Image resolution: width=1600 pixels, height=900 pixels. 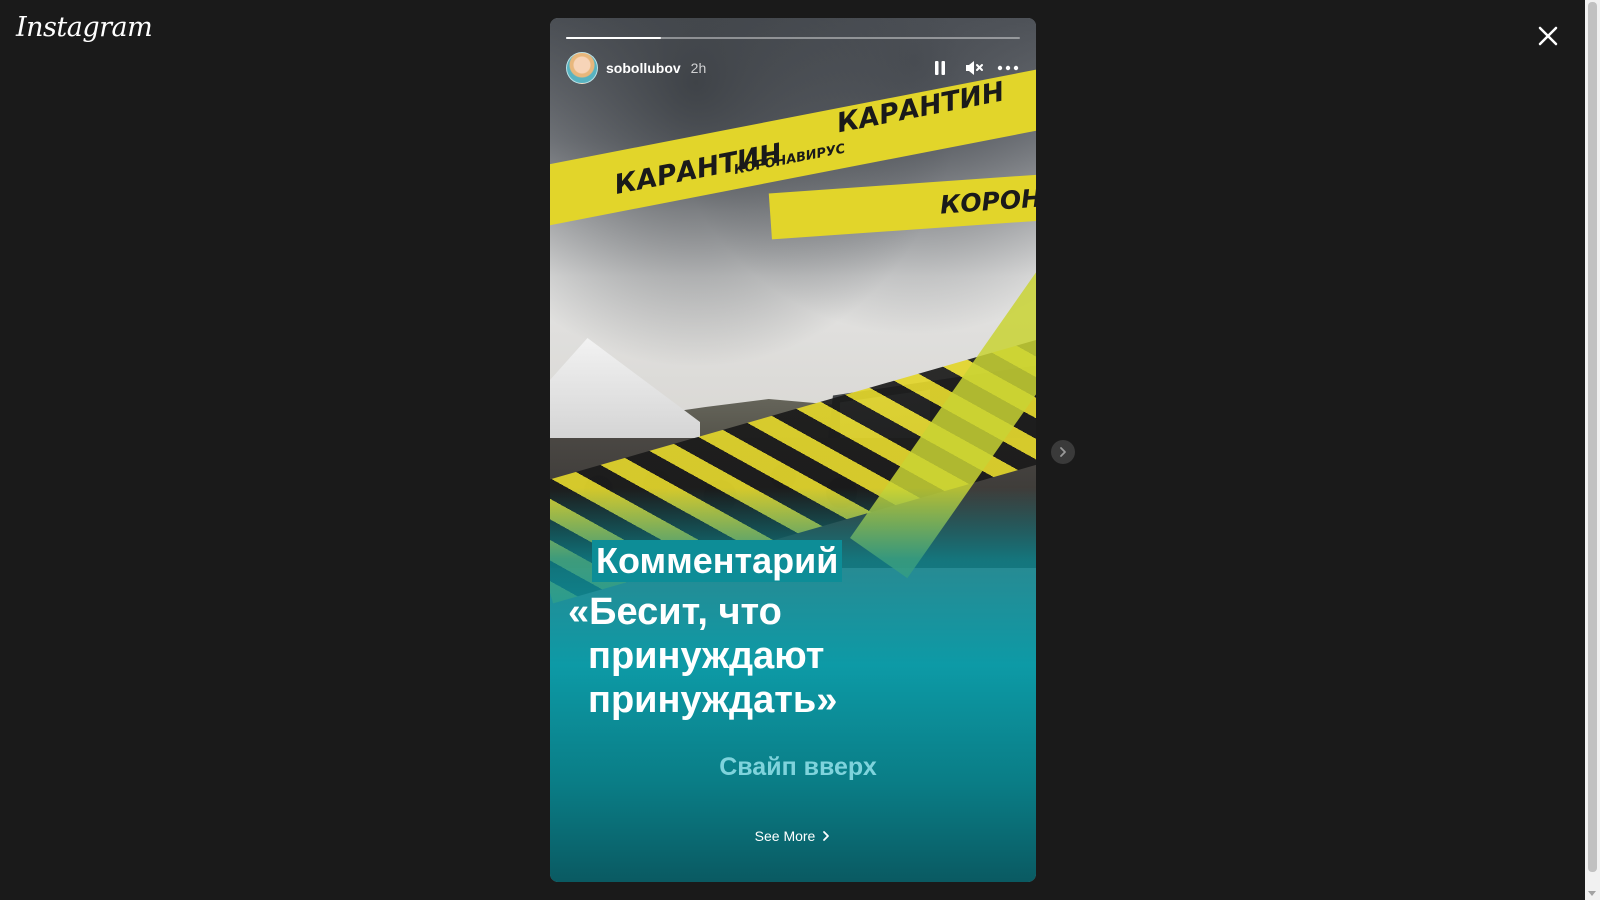 What do you see at coordinates (698, 68) in the screenshot?
I see `timestamp: 2h` at bounding box center [698, 68].